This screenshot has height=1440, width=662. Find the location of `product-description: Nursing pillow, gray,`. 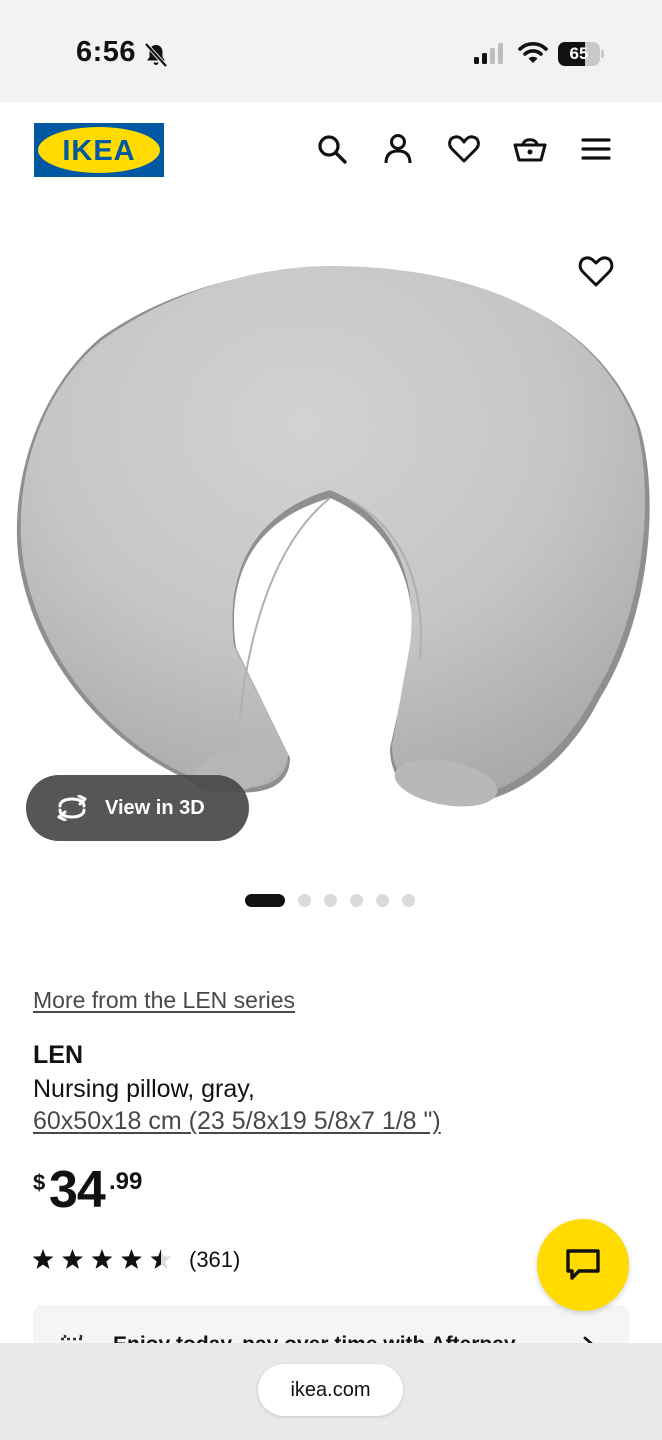

product-description: Nursing pillow, gray, is located at coordinates (144, 1089).